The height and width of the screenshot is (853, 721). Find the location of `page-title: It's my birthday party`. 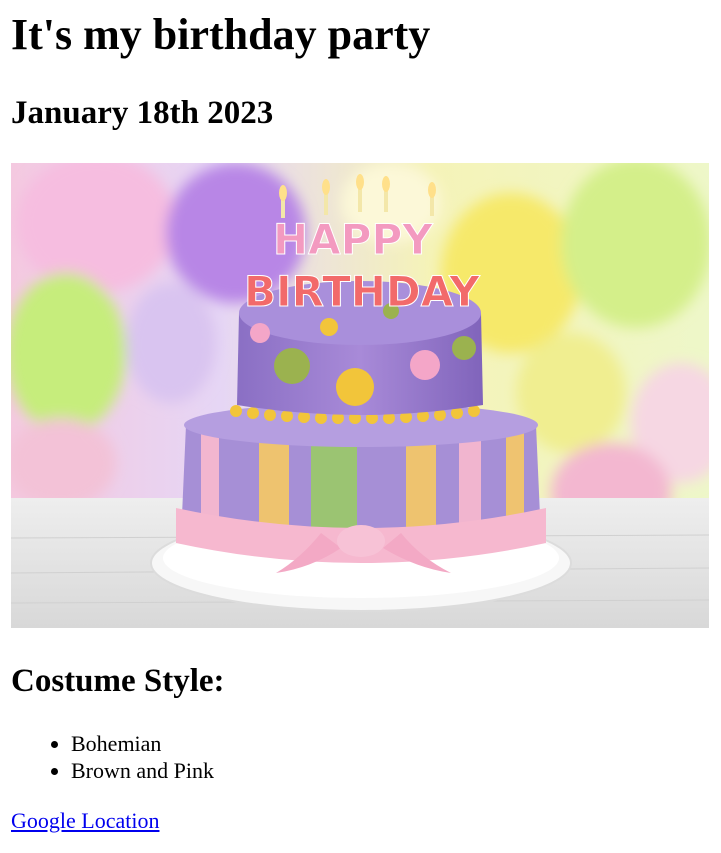

page-title: It's my birthday party is located at coordinates (221, 34).